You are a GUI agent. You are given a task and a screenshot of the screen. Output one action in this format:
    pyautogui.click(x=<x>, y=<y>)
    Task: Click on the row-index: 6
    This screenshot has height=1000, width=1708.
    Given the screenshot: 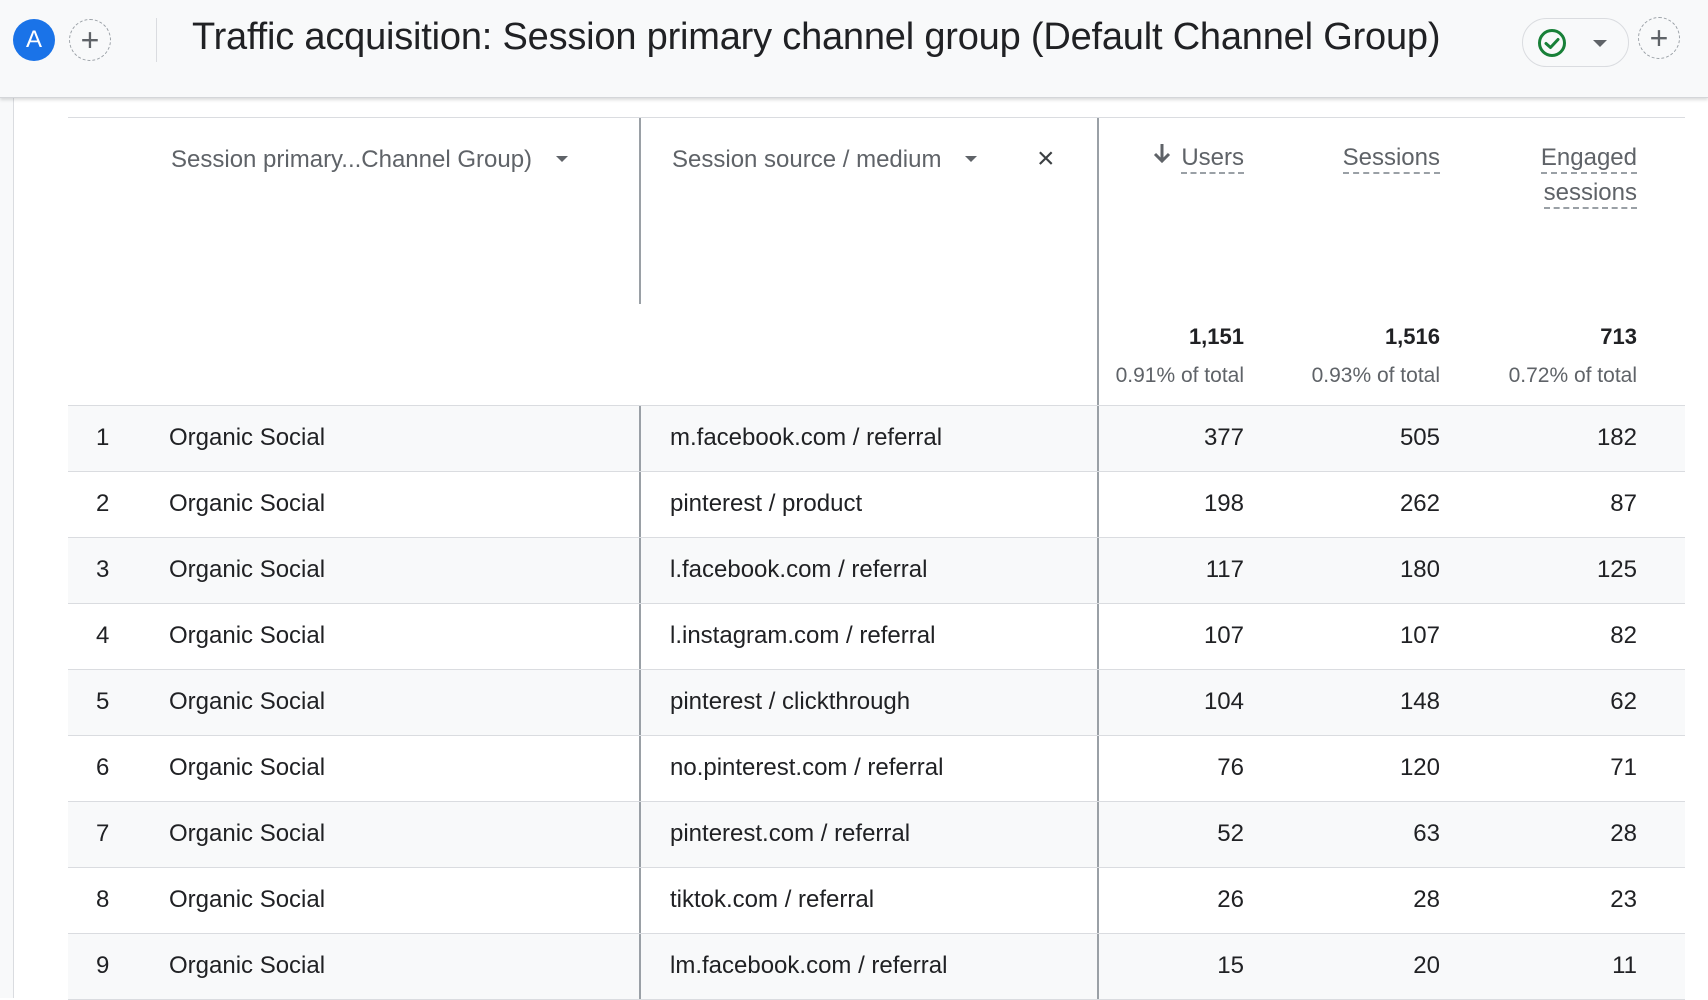 What is the action you would take?
    pyautogui.click(x=103, y=767)
    